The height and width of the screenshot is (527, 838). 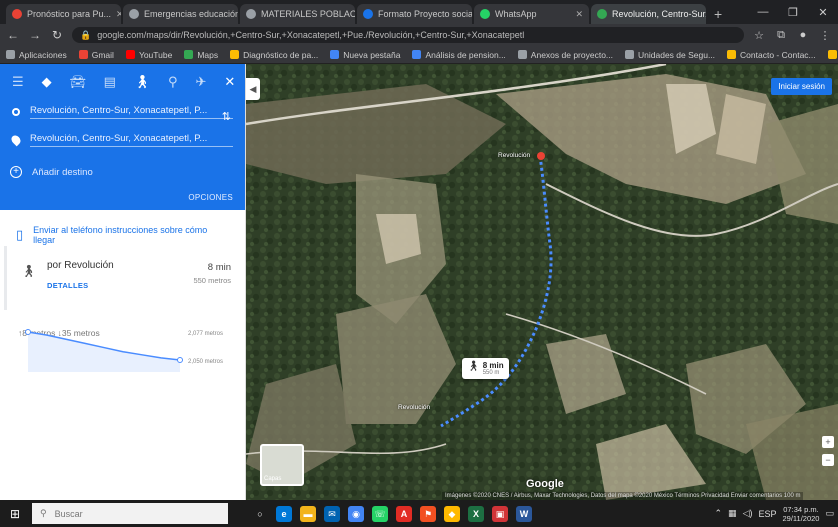 What do you see at coordinates (524, 513) in the screenshot?
I see `word-icon: W` at bounding box center [524, 513].